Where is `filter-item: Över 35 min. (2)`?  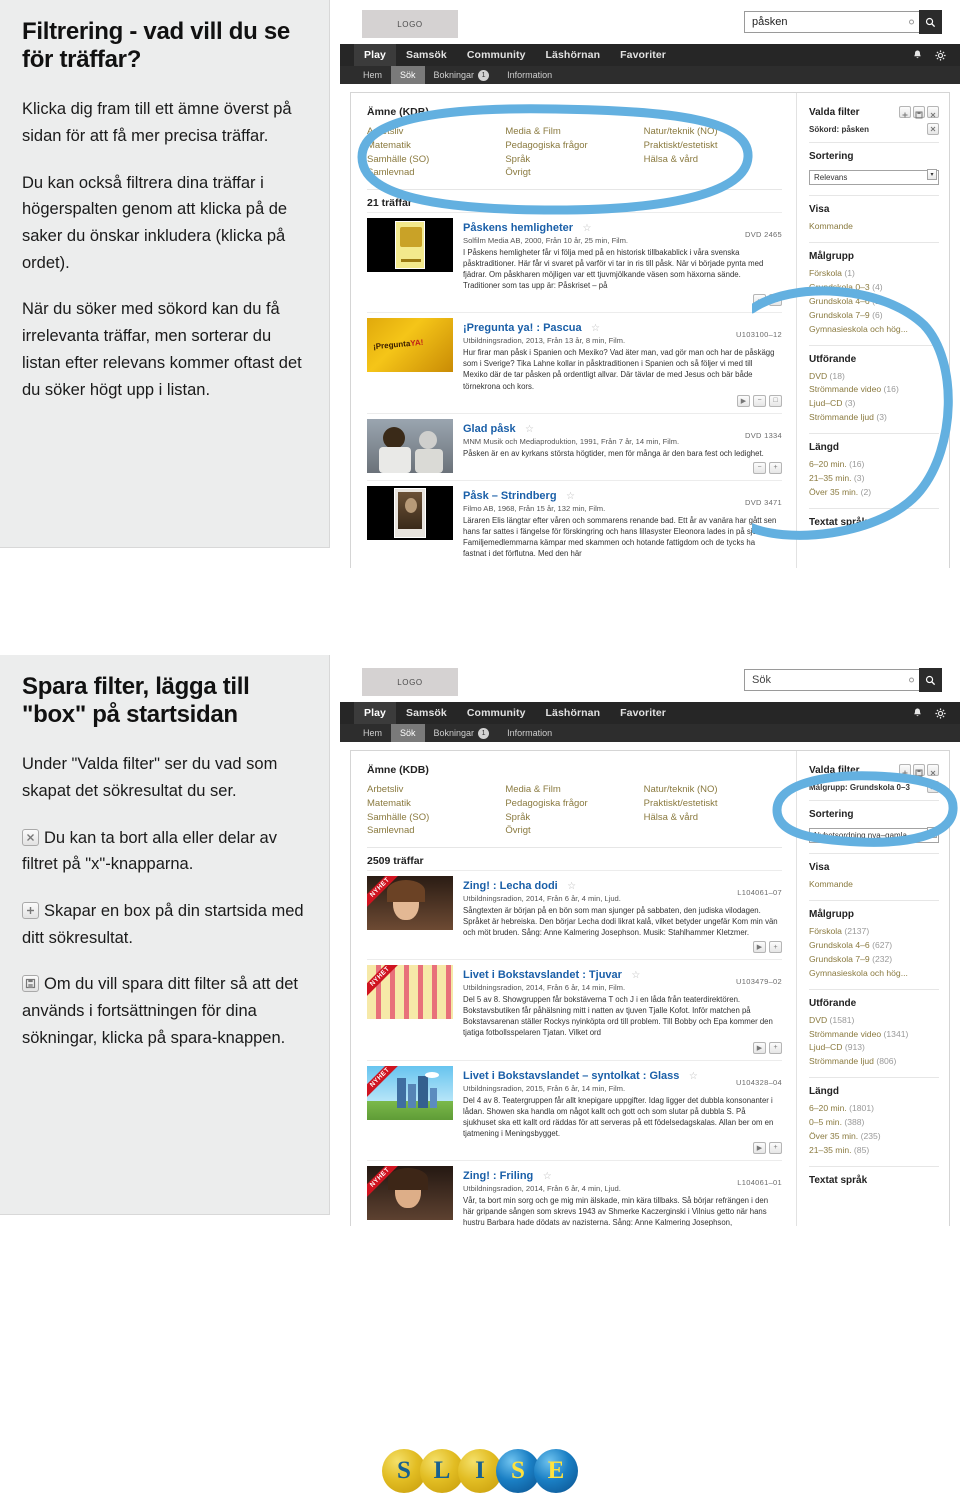
filter-item: Över 35 min. (2) is located at coordinates (874, 493).